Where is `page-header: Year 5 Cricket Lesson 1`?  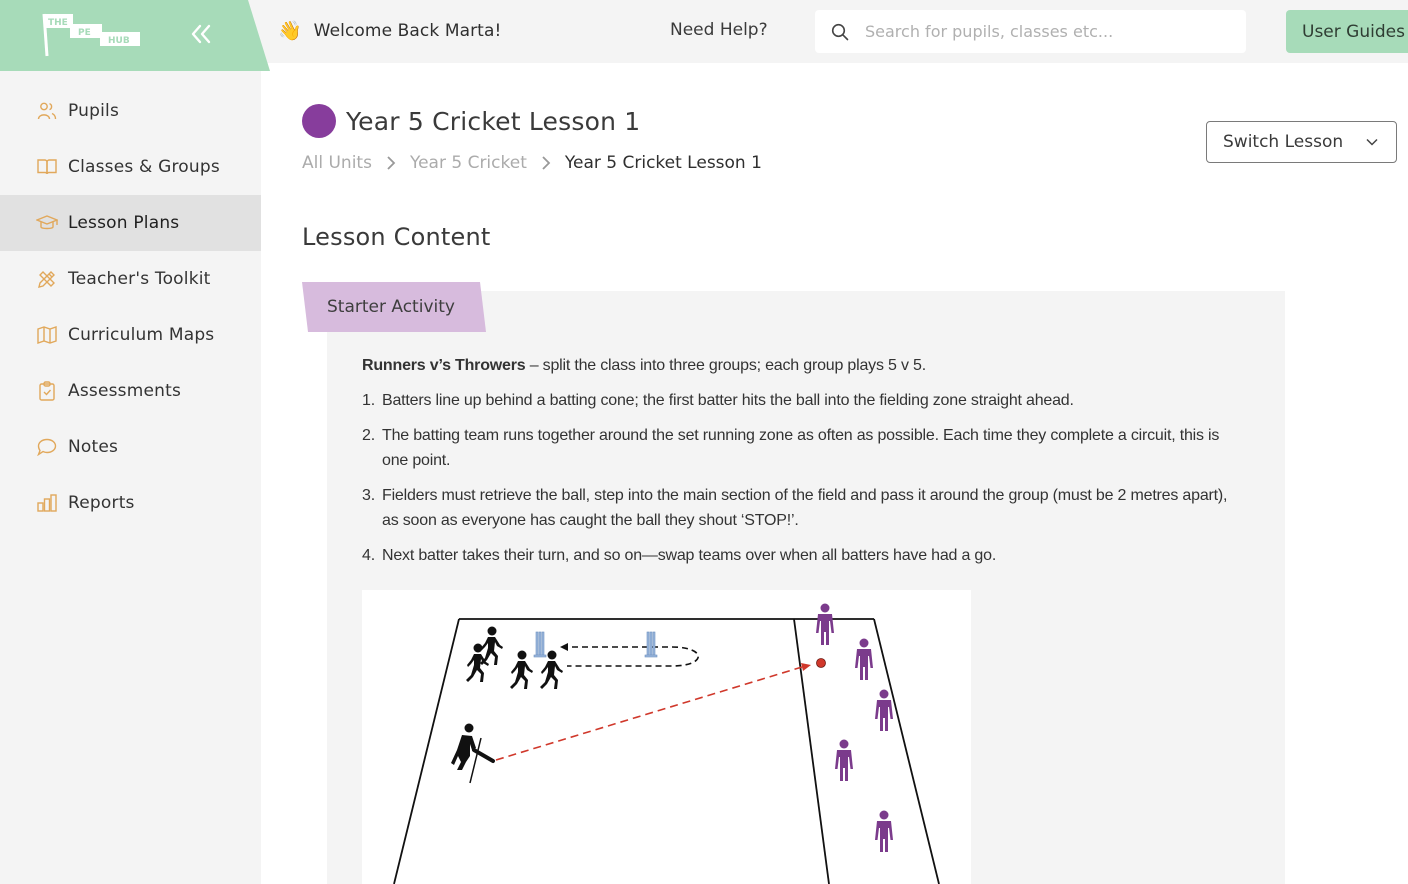
page-header: Year 5 Cricket Lesson 1 is located at coordinates (471, 121).